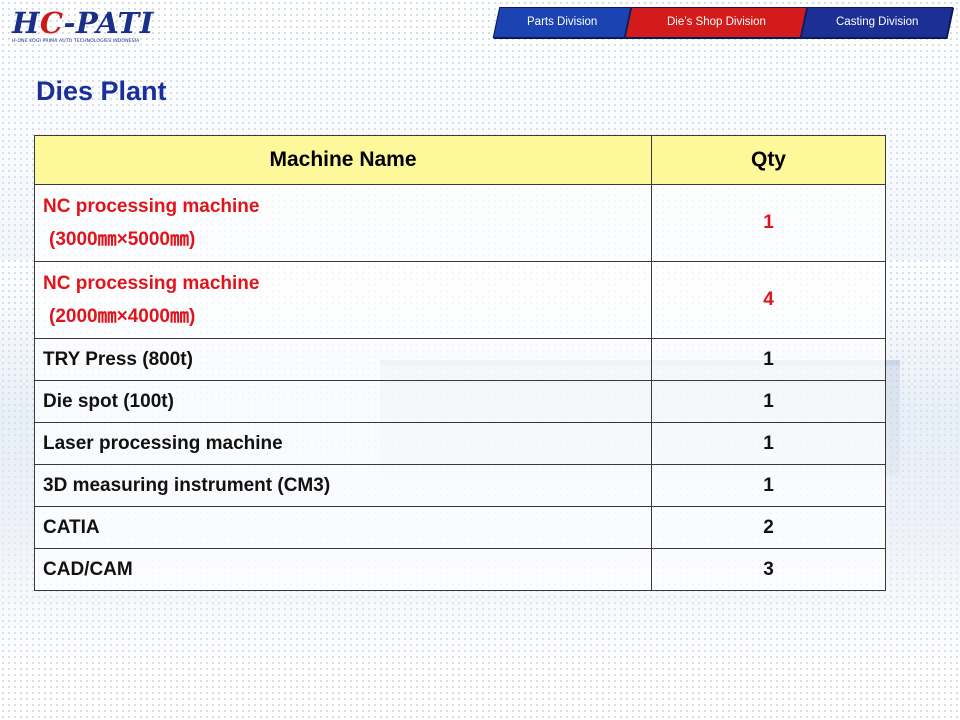  What do you see at coordinates (343, 443) in the screenshot?
I see `machine-name-cell: Laser processing machine` at bounding box center [343, 443].